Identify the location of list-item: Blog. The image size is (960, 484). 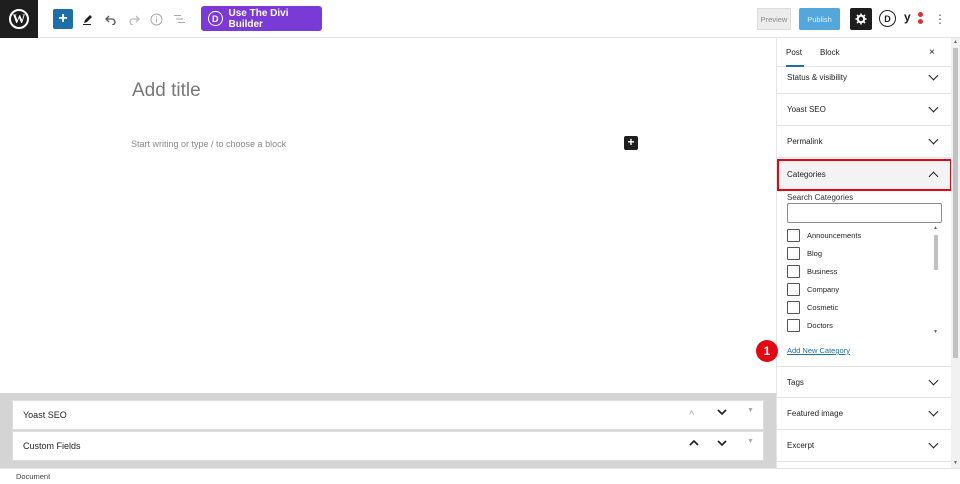
(804, 253).